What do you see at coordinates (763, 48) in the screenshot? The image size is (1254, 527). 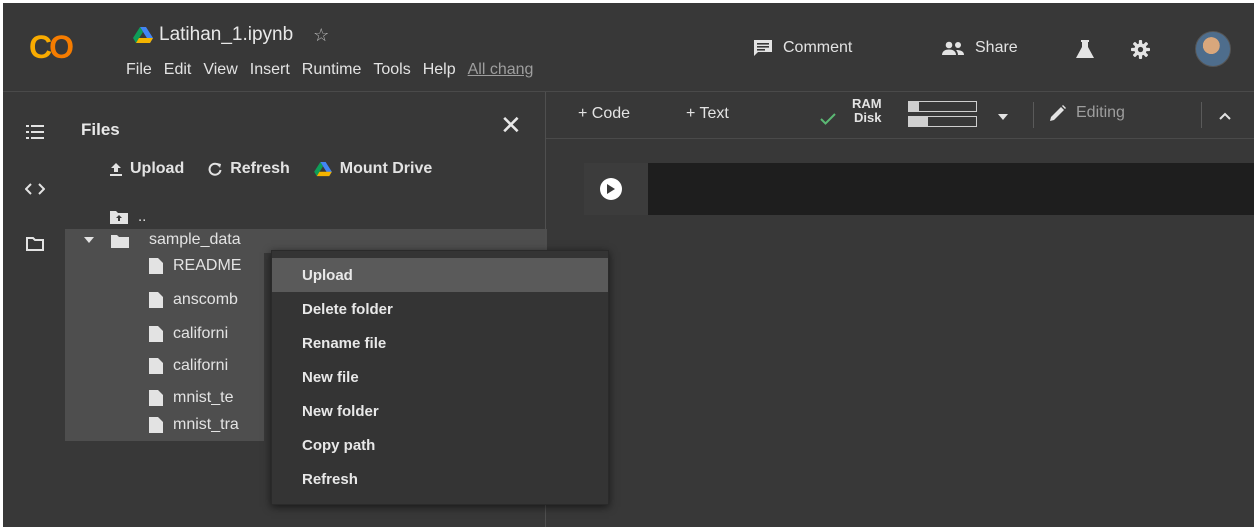 I see `comment-icon` at bounding box center [763, 48].